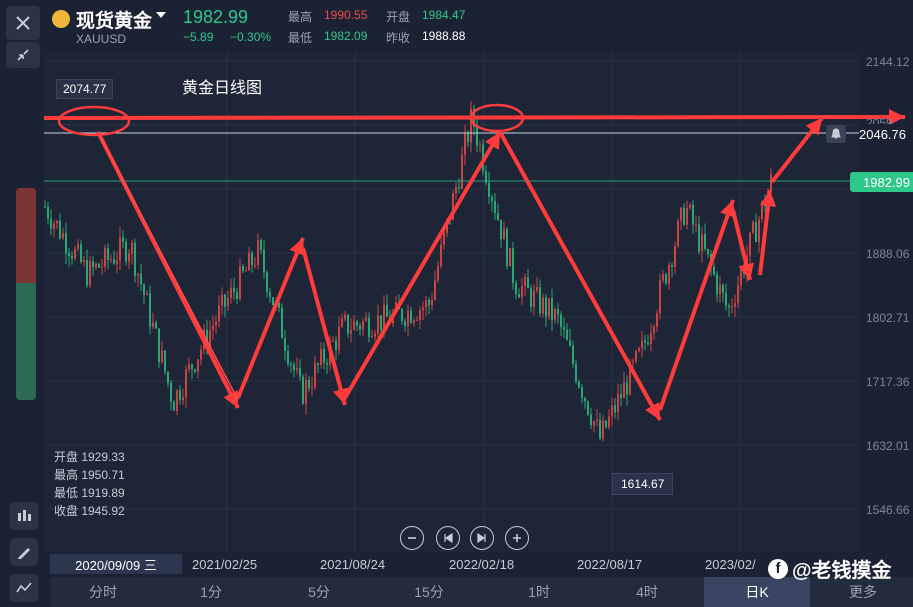 Image resolution: width=913 pixels, height=607 pixels. Describe the element at coordinates (225, 564) in the screenshot. I see `x-axis-label: 2021/02/25` at that location.